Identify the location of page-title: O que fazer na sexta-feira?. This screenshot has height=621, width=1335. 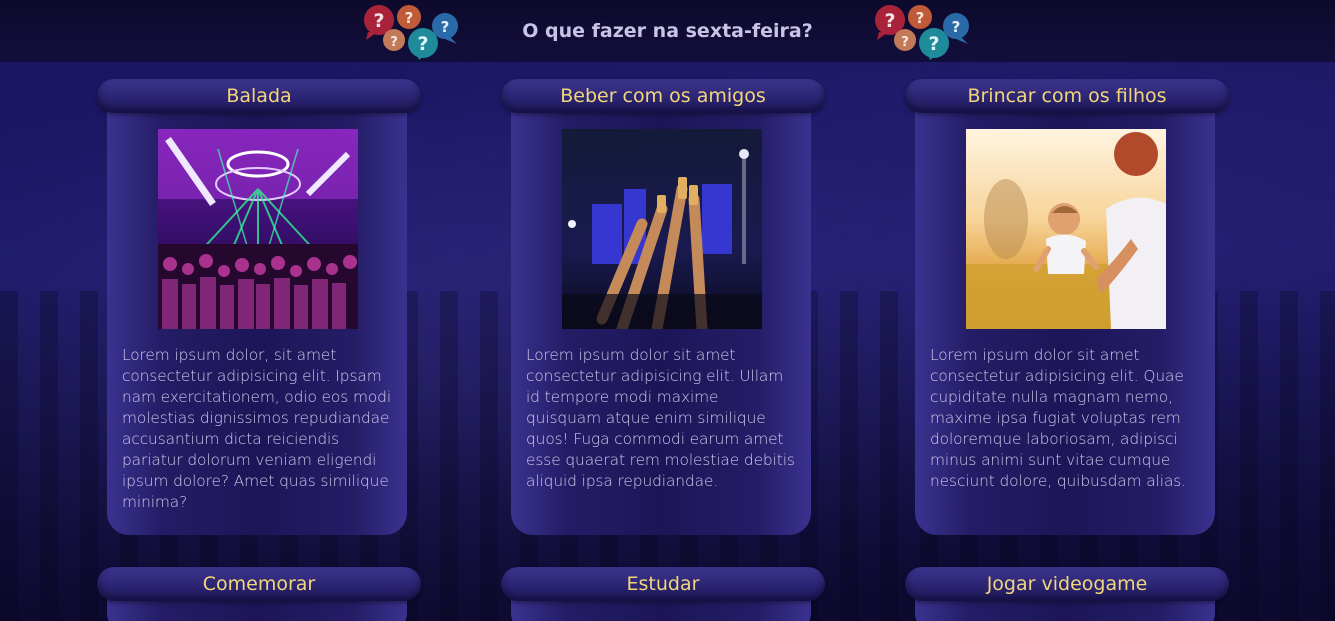
(667, 31).